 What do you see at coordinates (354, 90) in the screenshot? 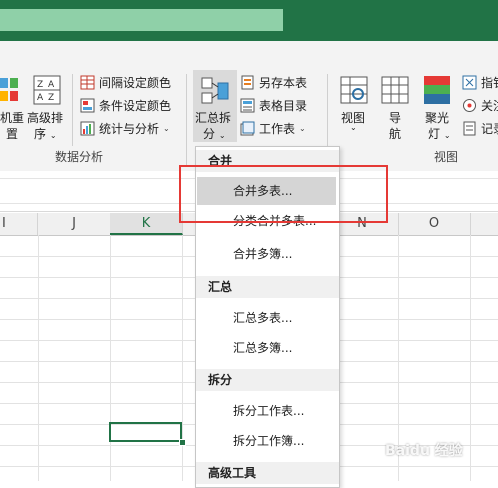
I see `view-icon` at bounding box center [354, 90].